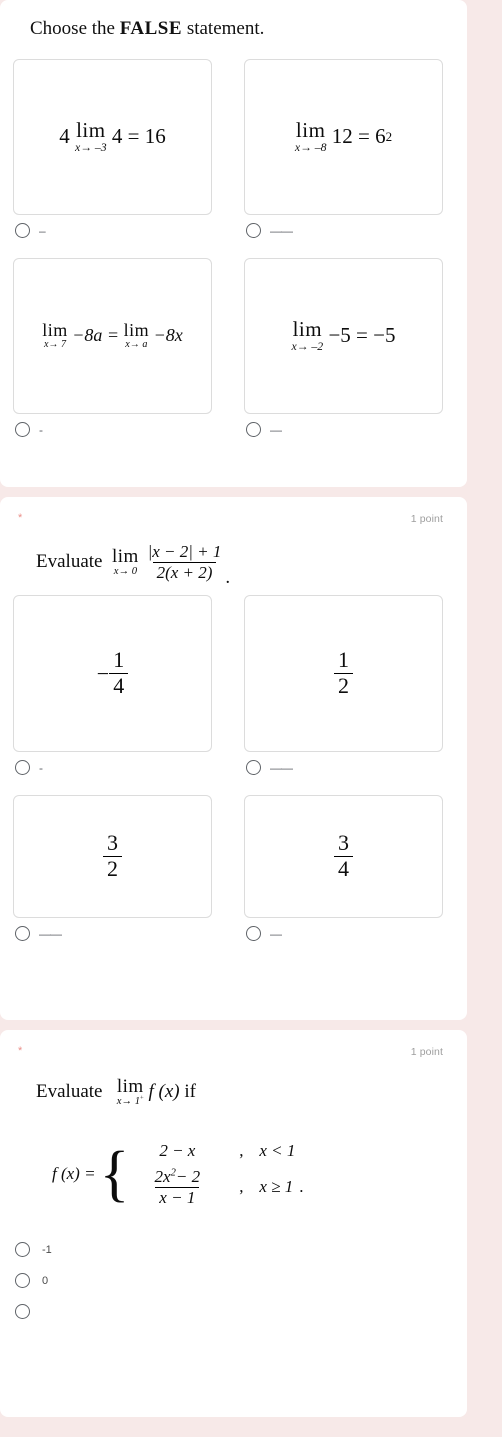  Describe the element at coordinates (91, 136) in the screenshot. I see `limit-operator-icon: lim x→ –3` at that location.